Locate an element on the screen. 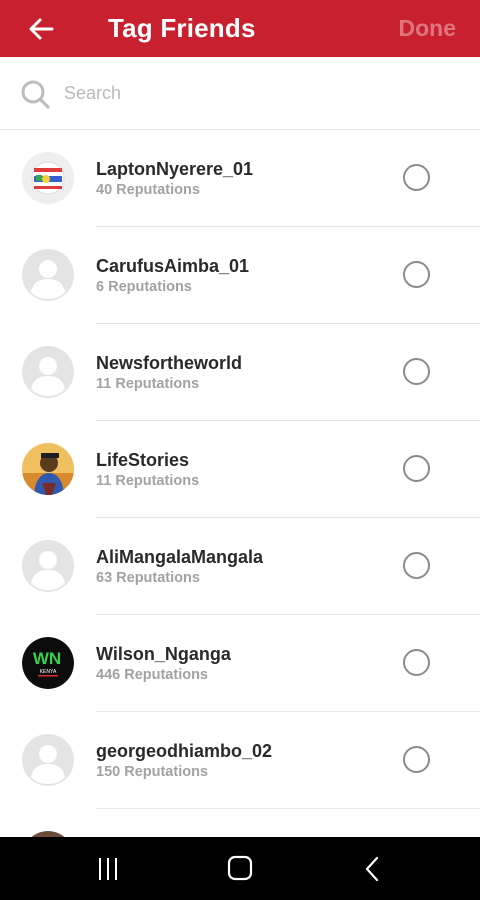 The image size is (480, 900). arrow-left-icon is located at coordinates (41, 29).